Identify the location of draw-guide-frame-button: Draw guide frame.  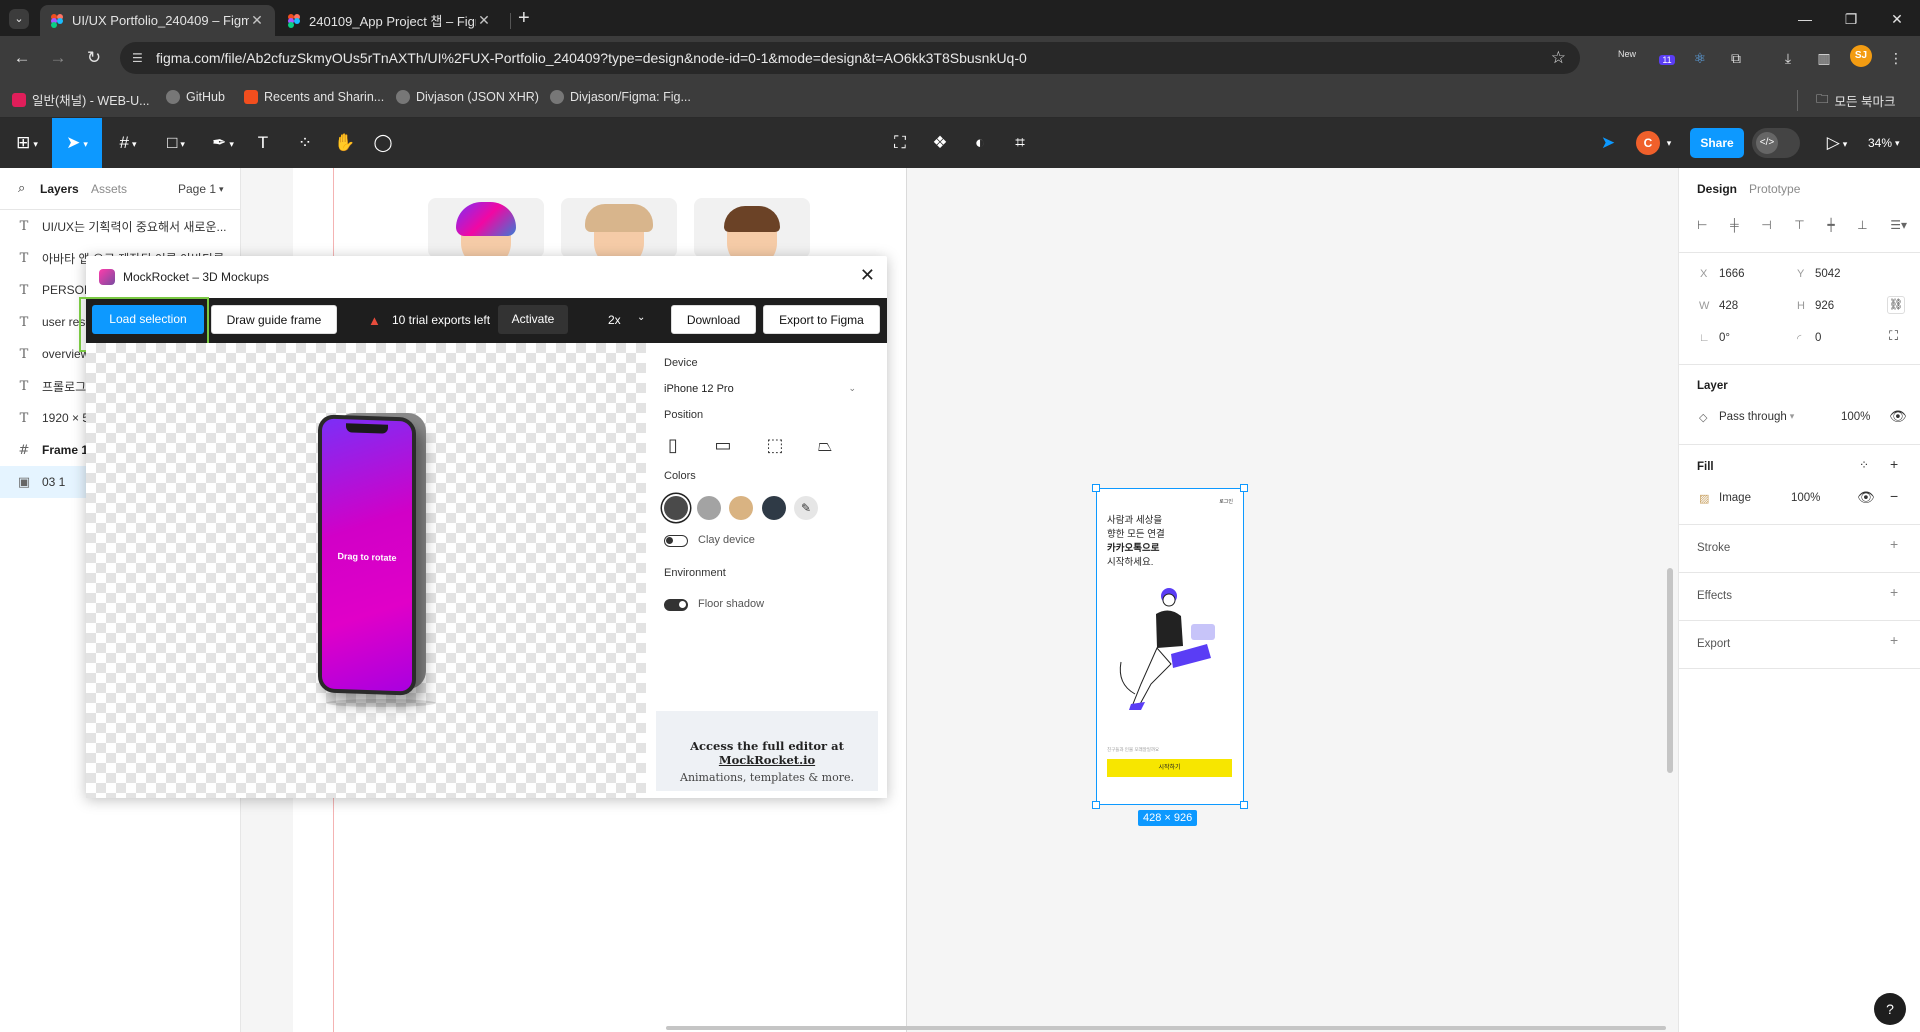
(274, 319).